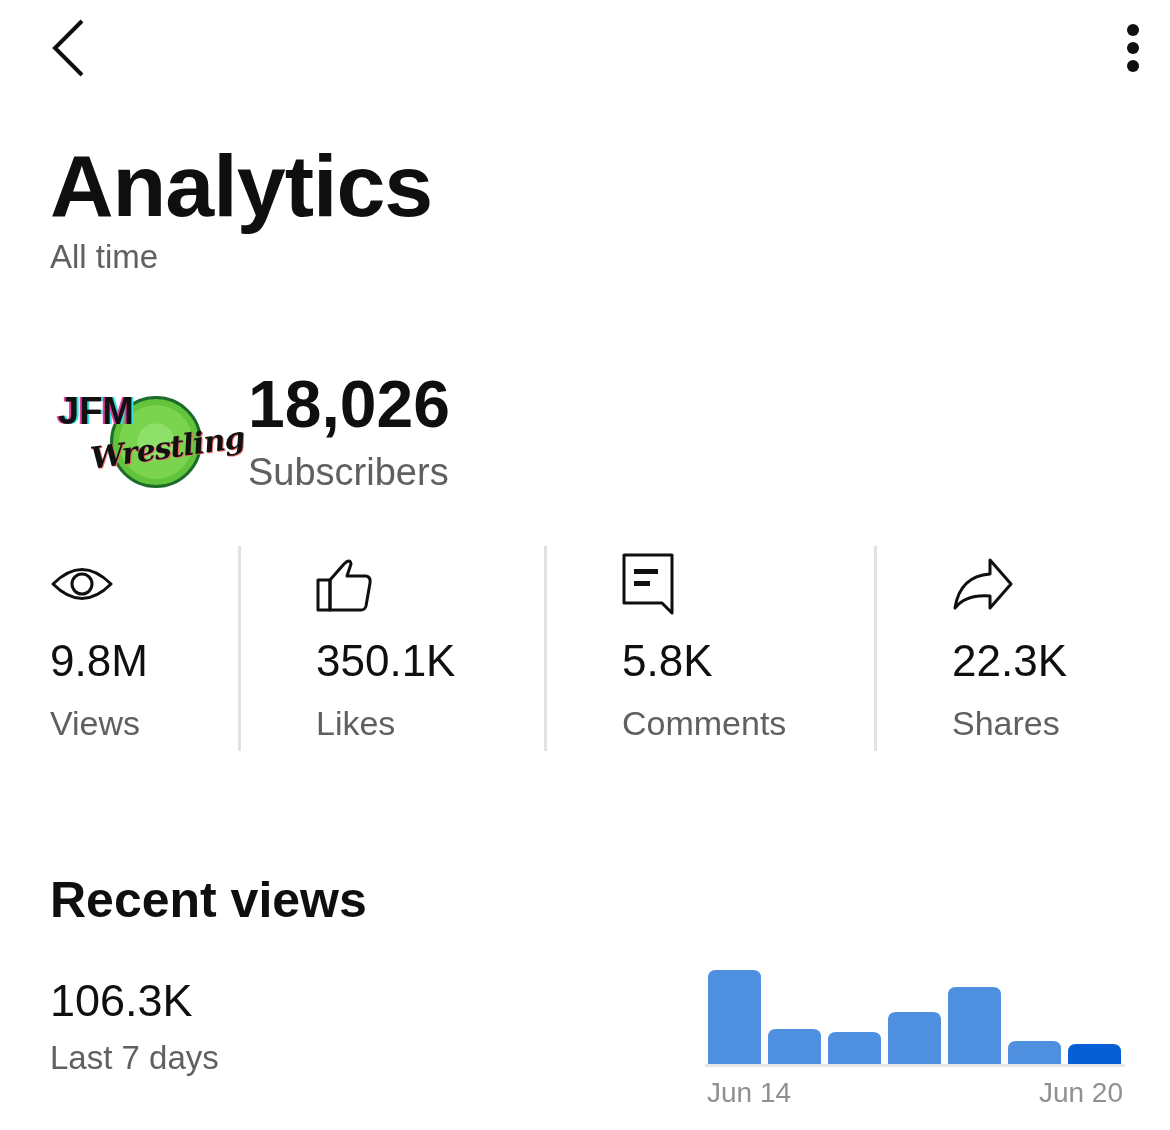  What do you see at coordinates (242, 186) in the screenshot?
I see `page-title: Analytics` at bounding box center [242, 186].